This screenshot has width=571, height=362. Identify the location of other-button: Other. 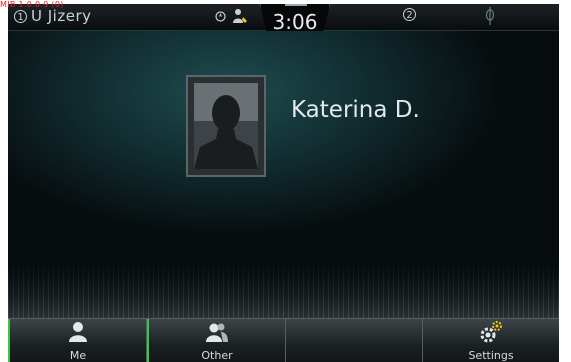
(216, 340).